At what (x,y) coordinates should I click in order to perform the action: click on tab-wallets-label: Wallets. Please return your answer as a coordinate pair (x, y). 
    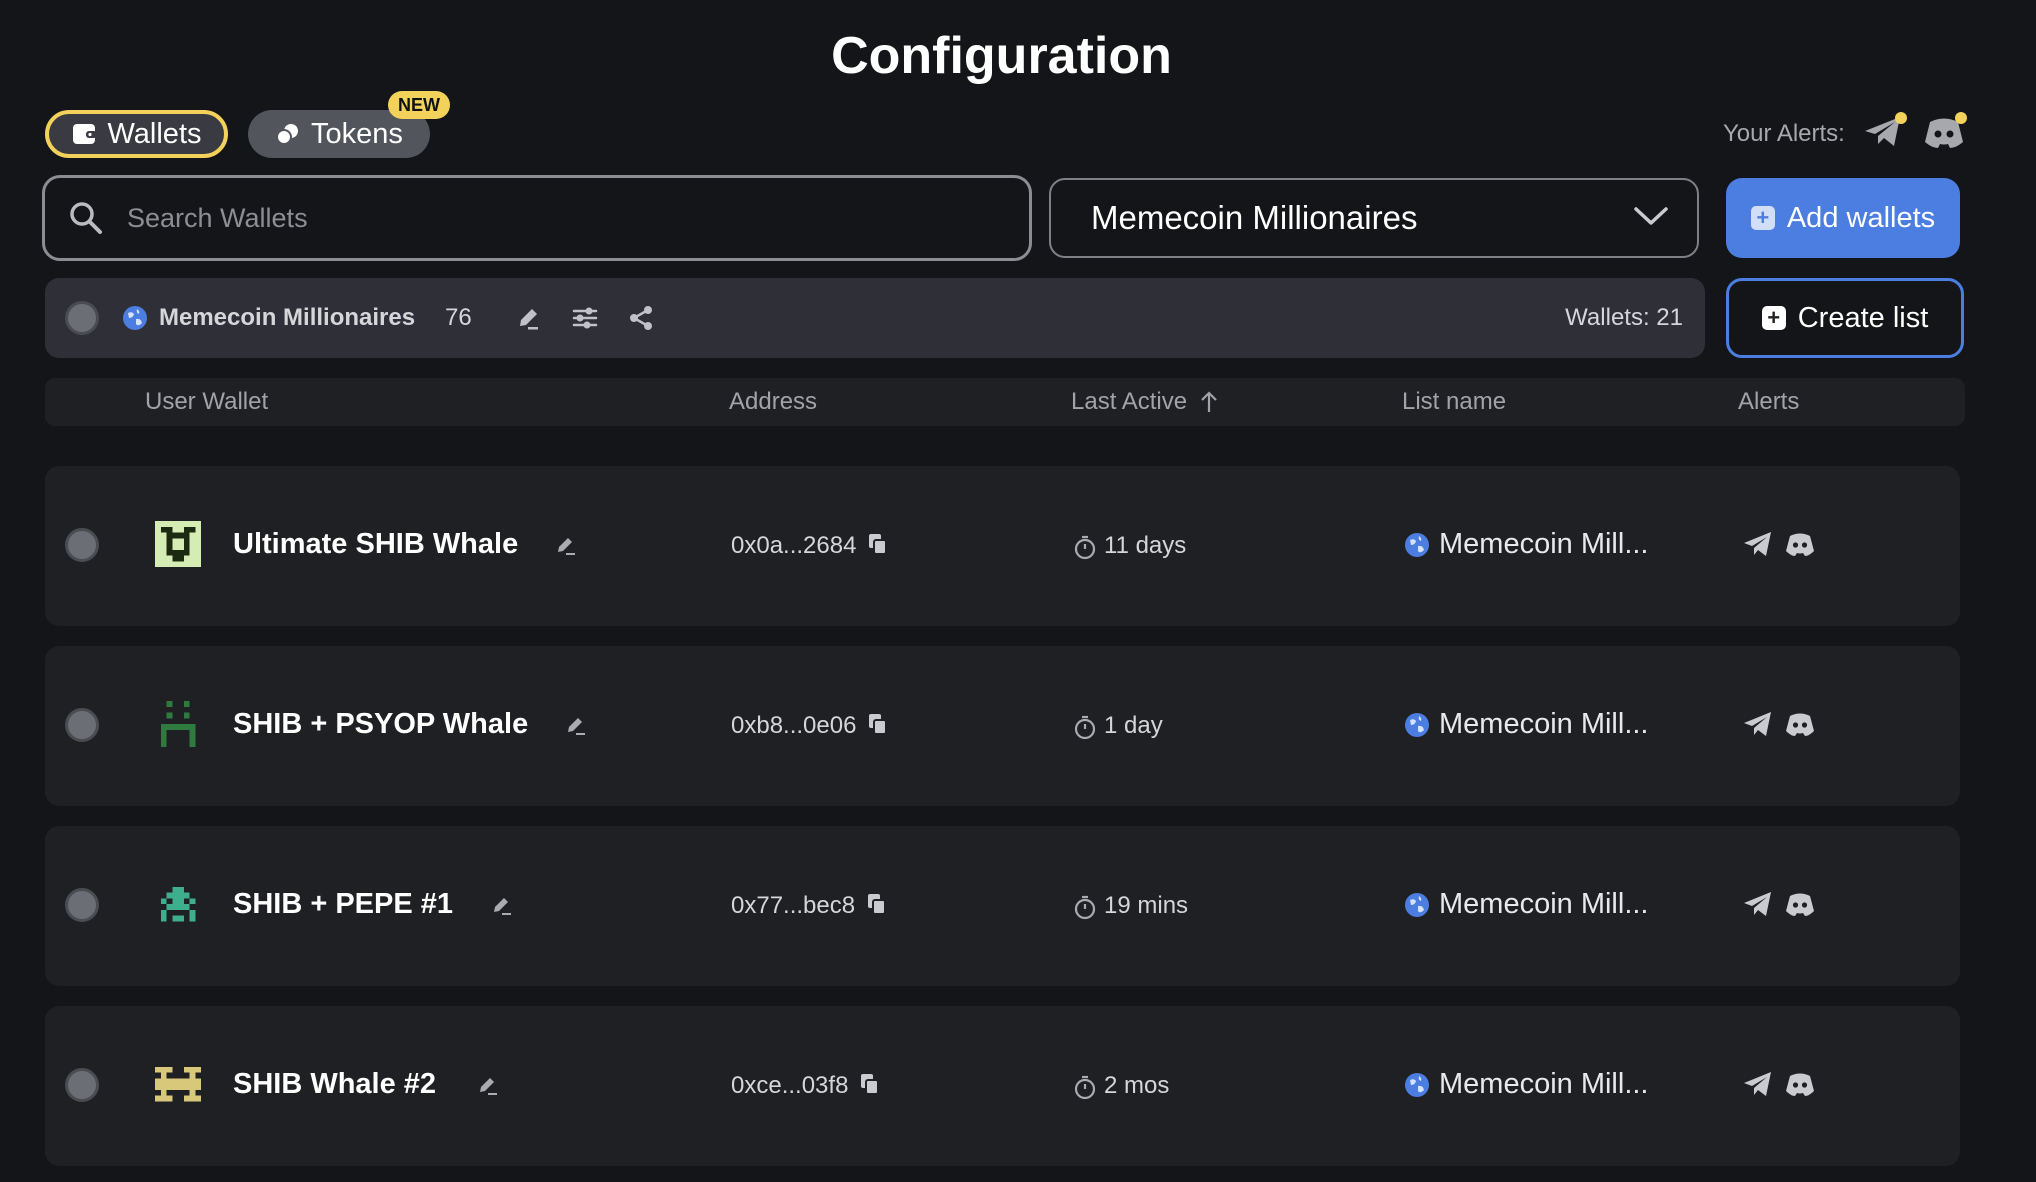
    Looking at the image, I should click on (154, 133).